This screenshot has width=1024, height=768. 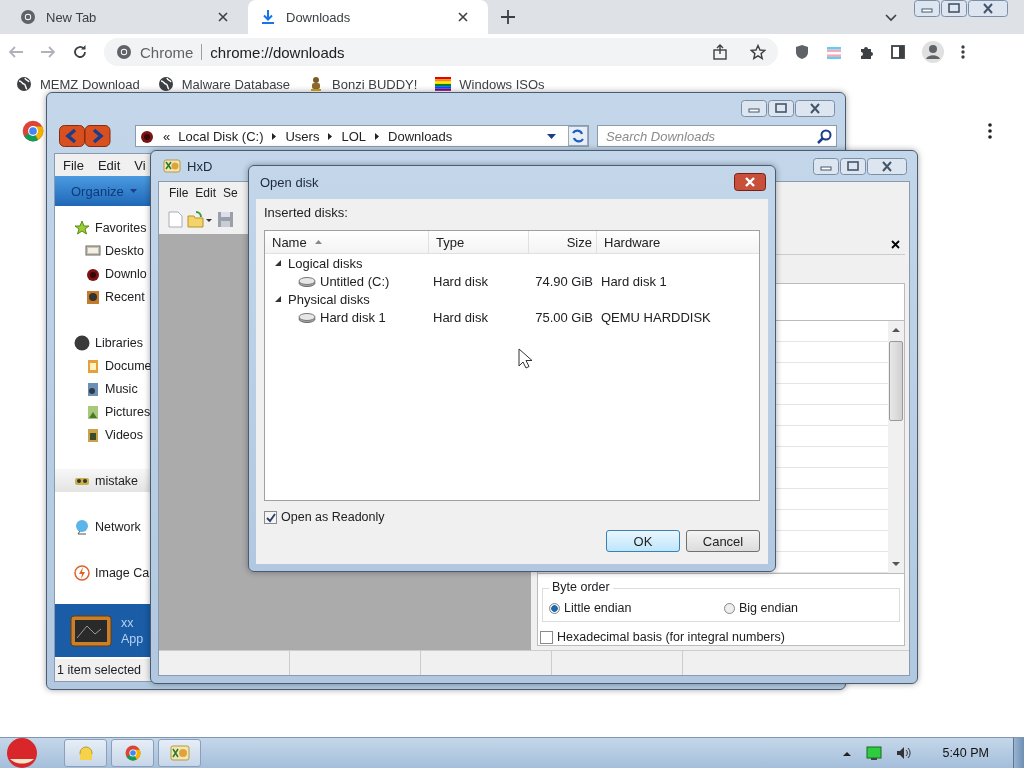 I want to click on file-name: xx, so click(x=128, y=622).